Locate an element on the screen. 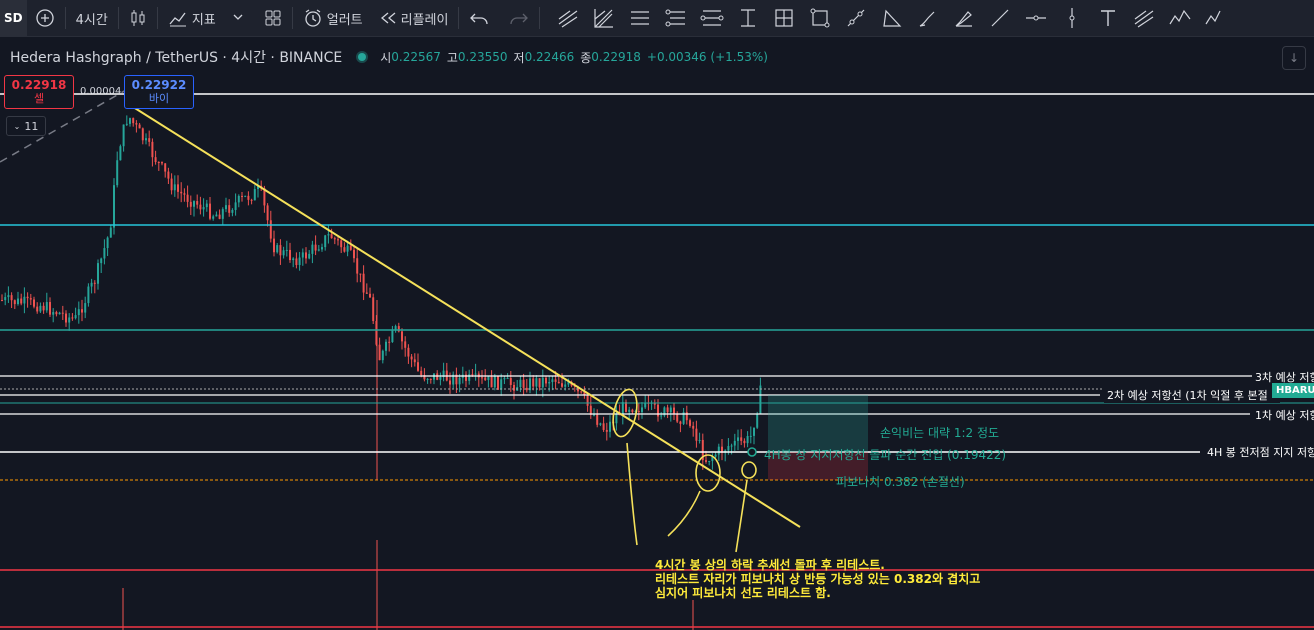 The image size is (1314, 630). date-range-tool is located at coordinates (748, 18).